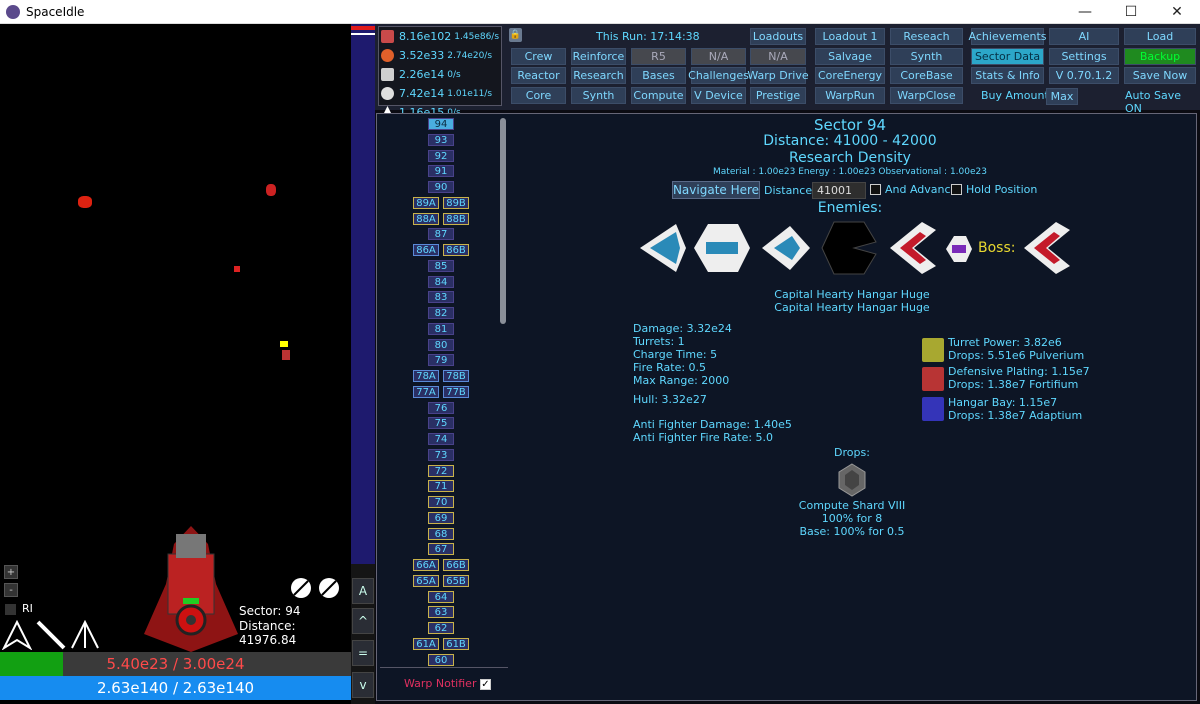 This screenshot has height=704, width=1200. I want to click on navigate-here-button: Navigate Here, so click(716, 190).